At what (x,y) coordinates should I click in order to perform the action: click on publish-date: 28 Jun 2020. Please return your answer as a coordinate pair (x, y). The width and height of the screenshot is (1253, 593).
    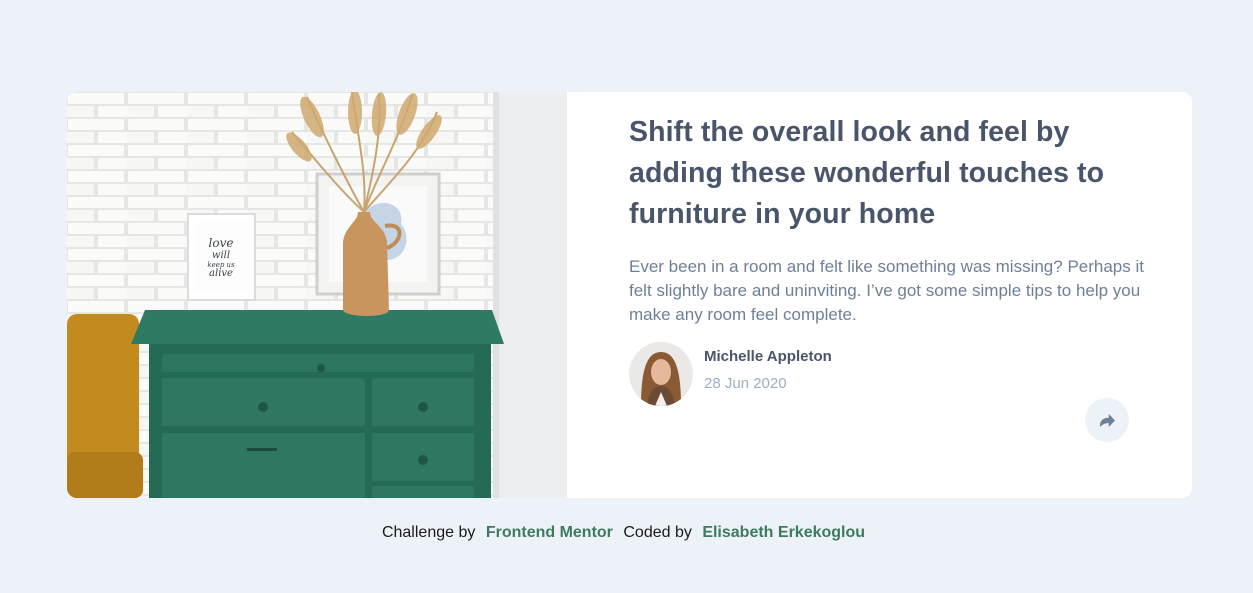
    Looking at the image, I should click on (745, 383).